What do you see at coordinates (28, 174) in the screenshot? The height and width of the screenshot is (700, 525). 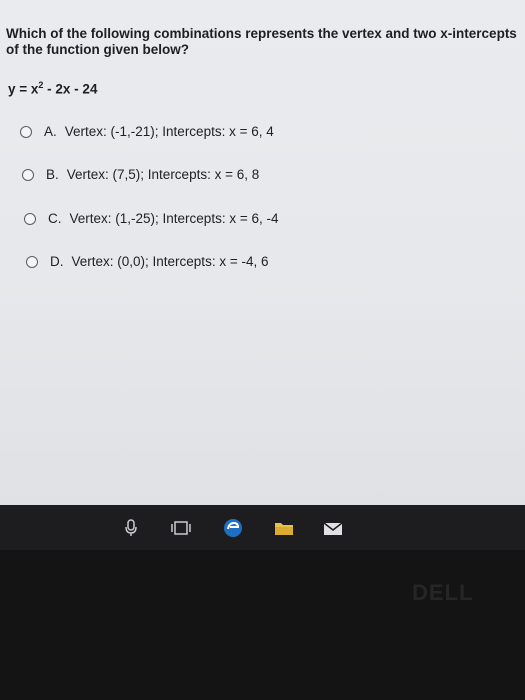 I see `radio-button-b` at bounding box center [28, 174].